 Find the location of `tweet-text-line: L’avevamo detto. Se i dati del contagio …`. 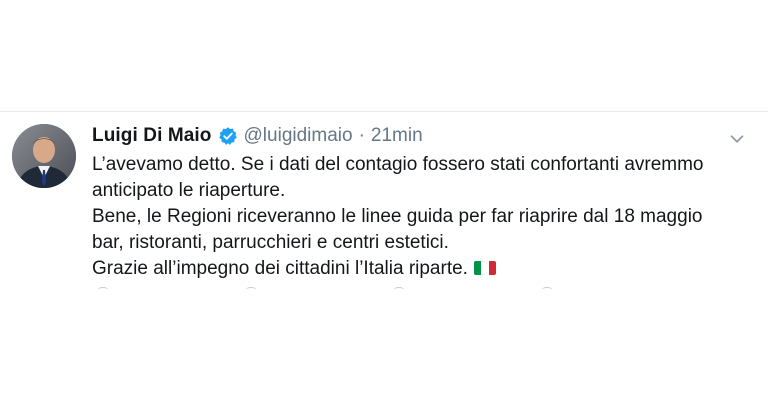

tweet-text-line: L’avevamo detto. Se i dati del contagio … is located at coordinates (398, 164).